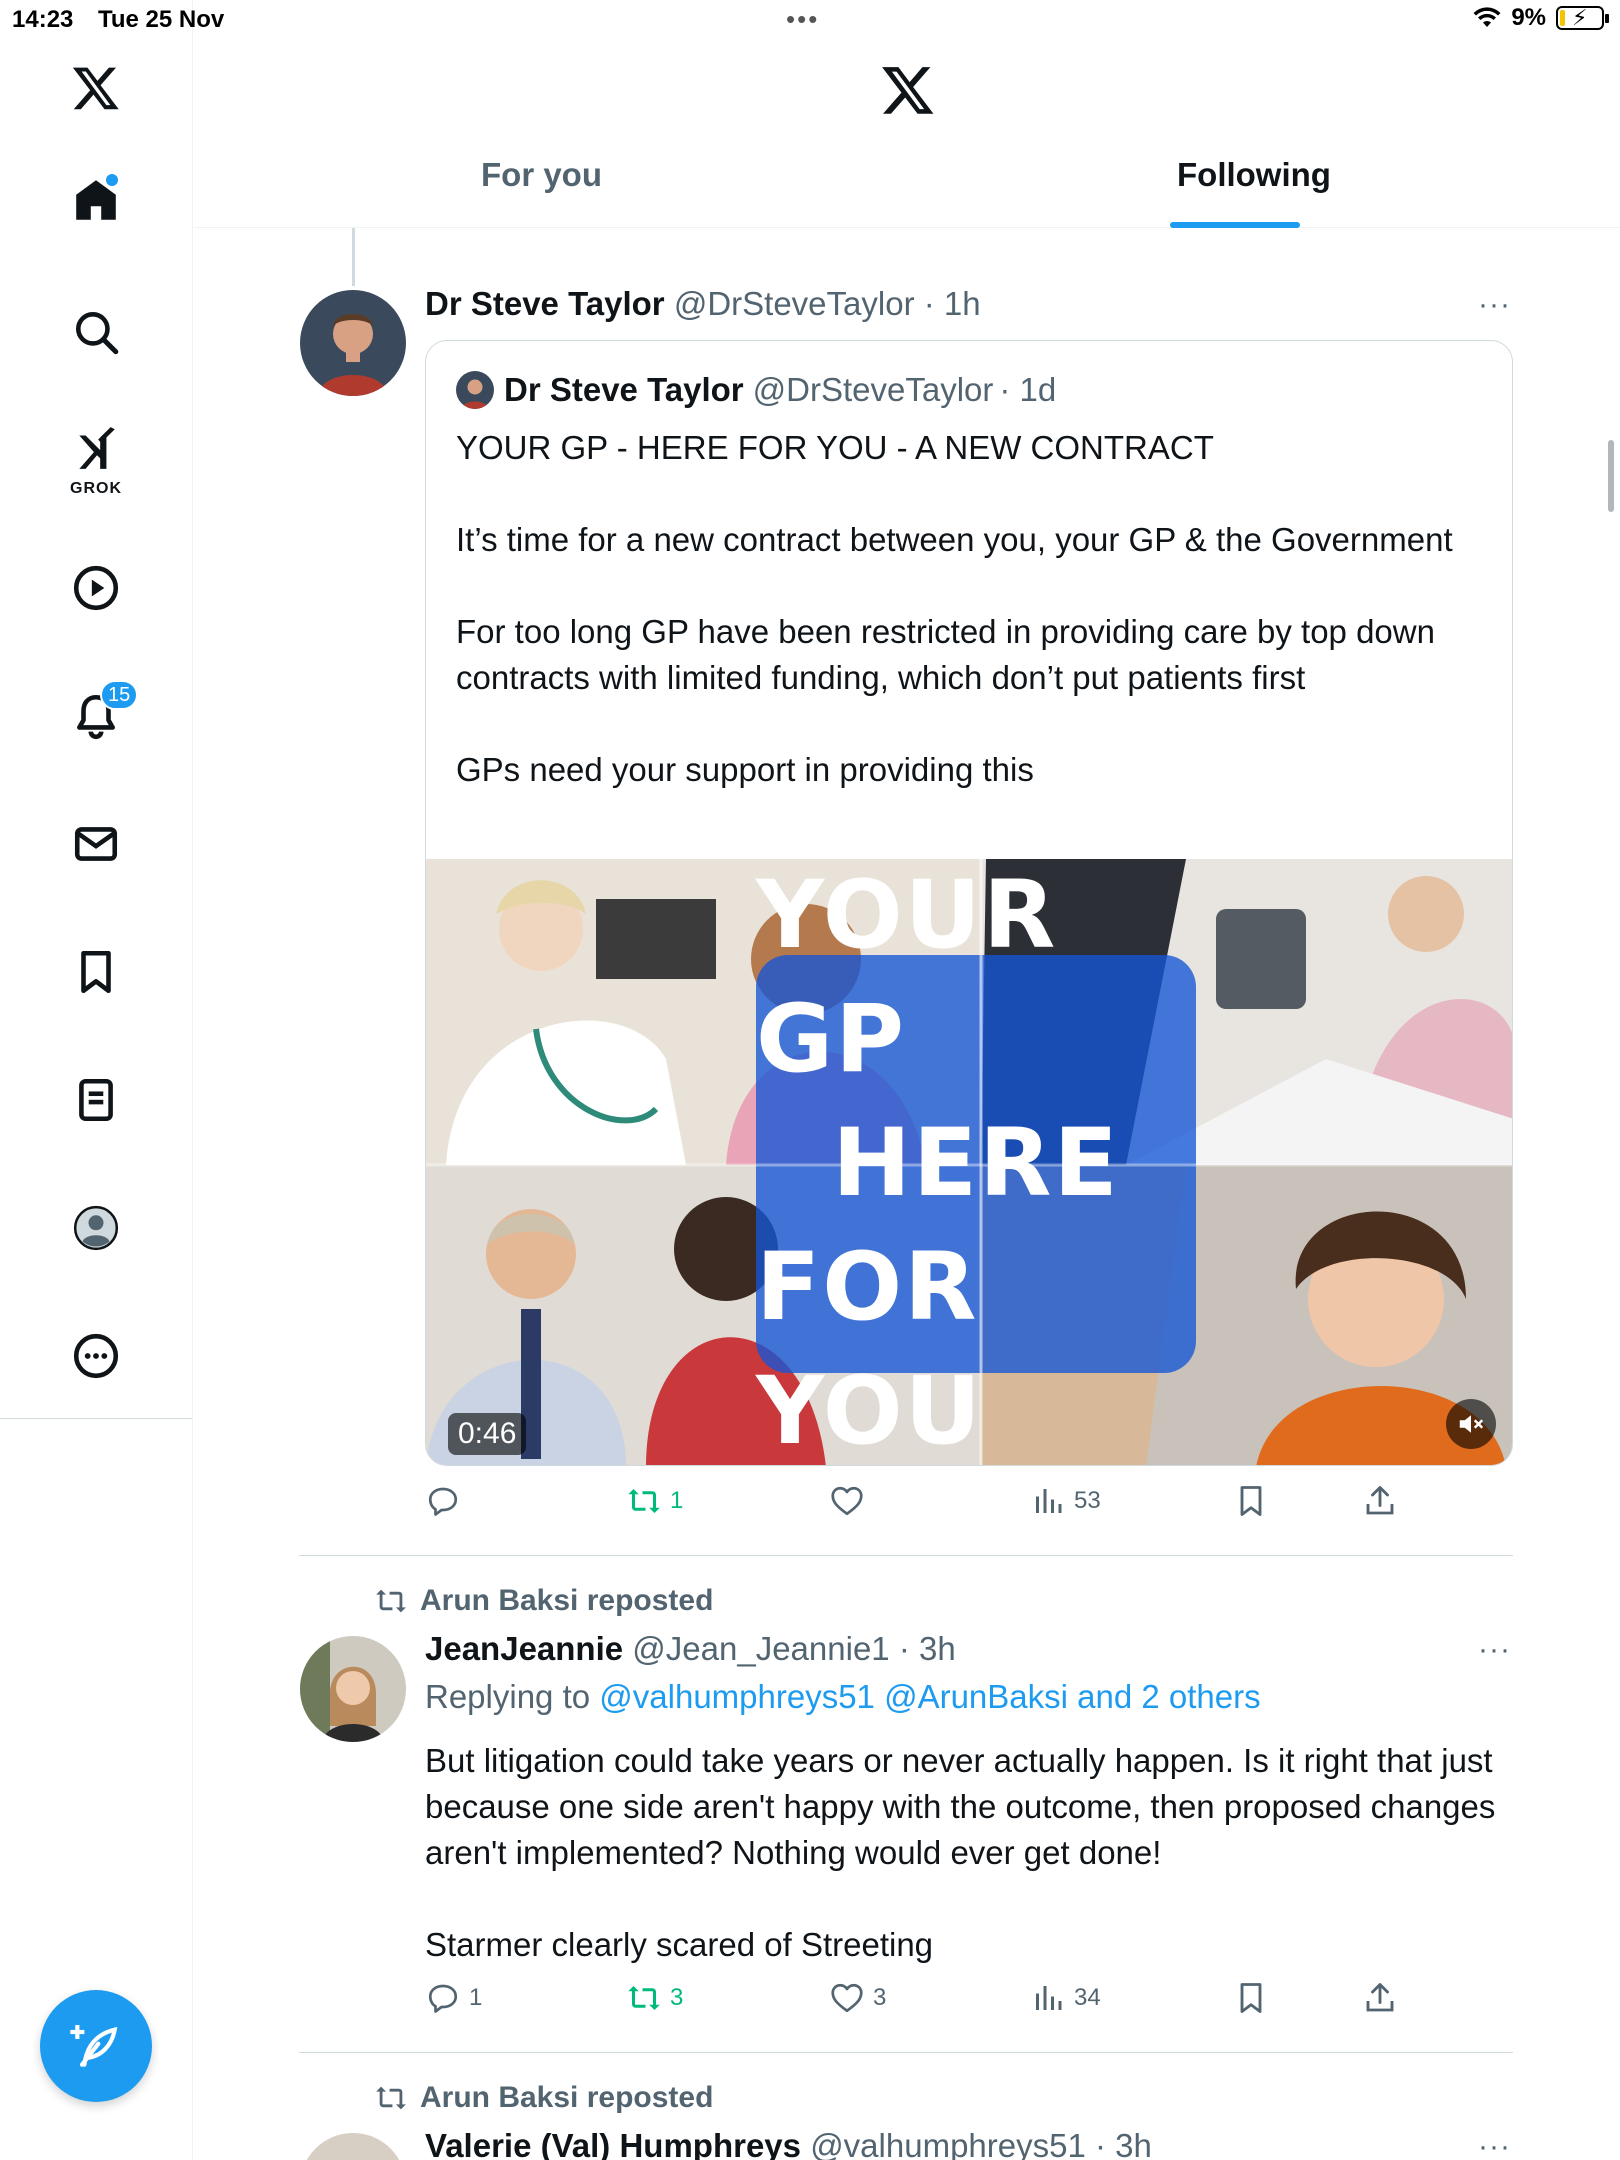 The image size is (1620, 2160). Describe the element at coordinates (524, 1648) in the screenshot. I see `author-name: JeanJeannie` at that location.